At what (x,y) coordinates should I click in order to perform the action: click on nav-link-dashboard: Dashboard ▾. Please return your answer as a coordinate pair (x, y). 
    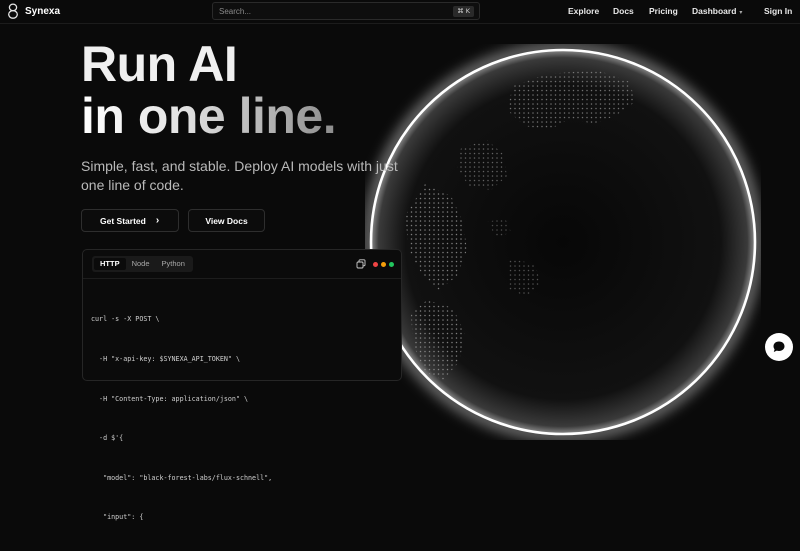
    Looking at the image, I should click on (717, 11).